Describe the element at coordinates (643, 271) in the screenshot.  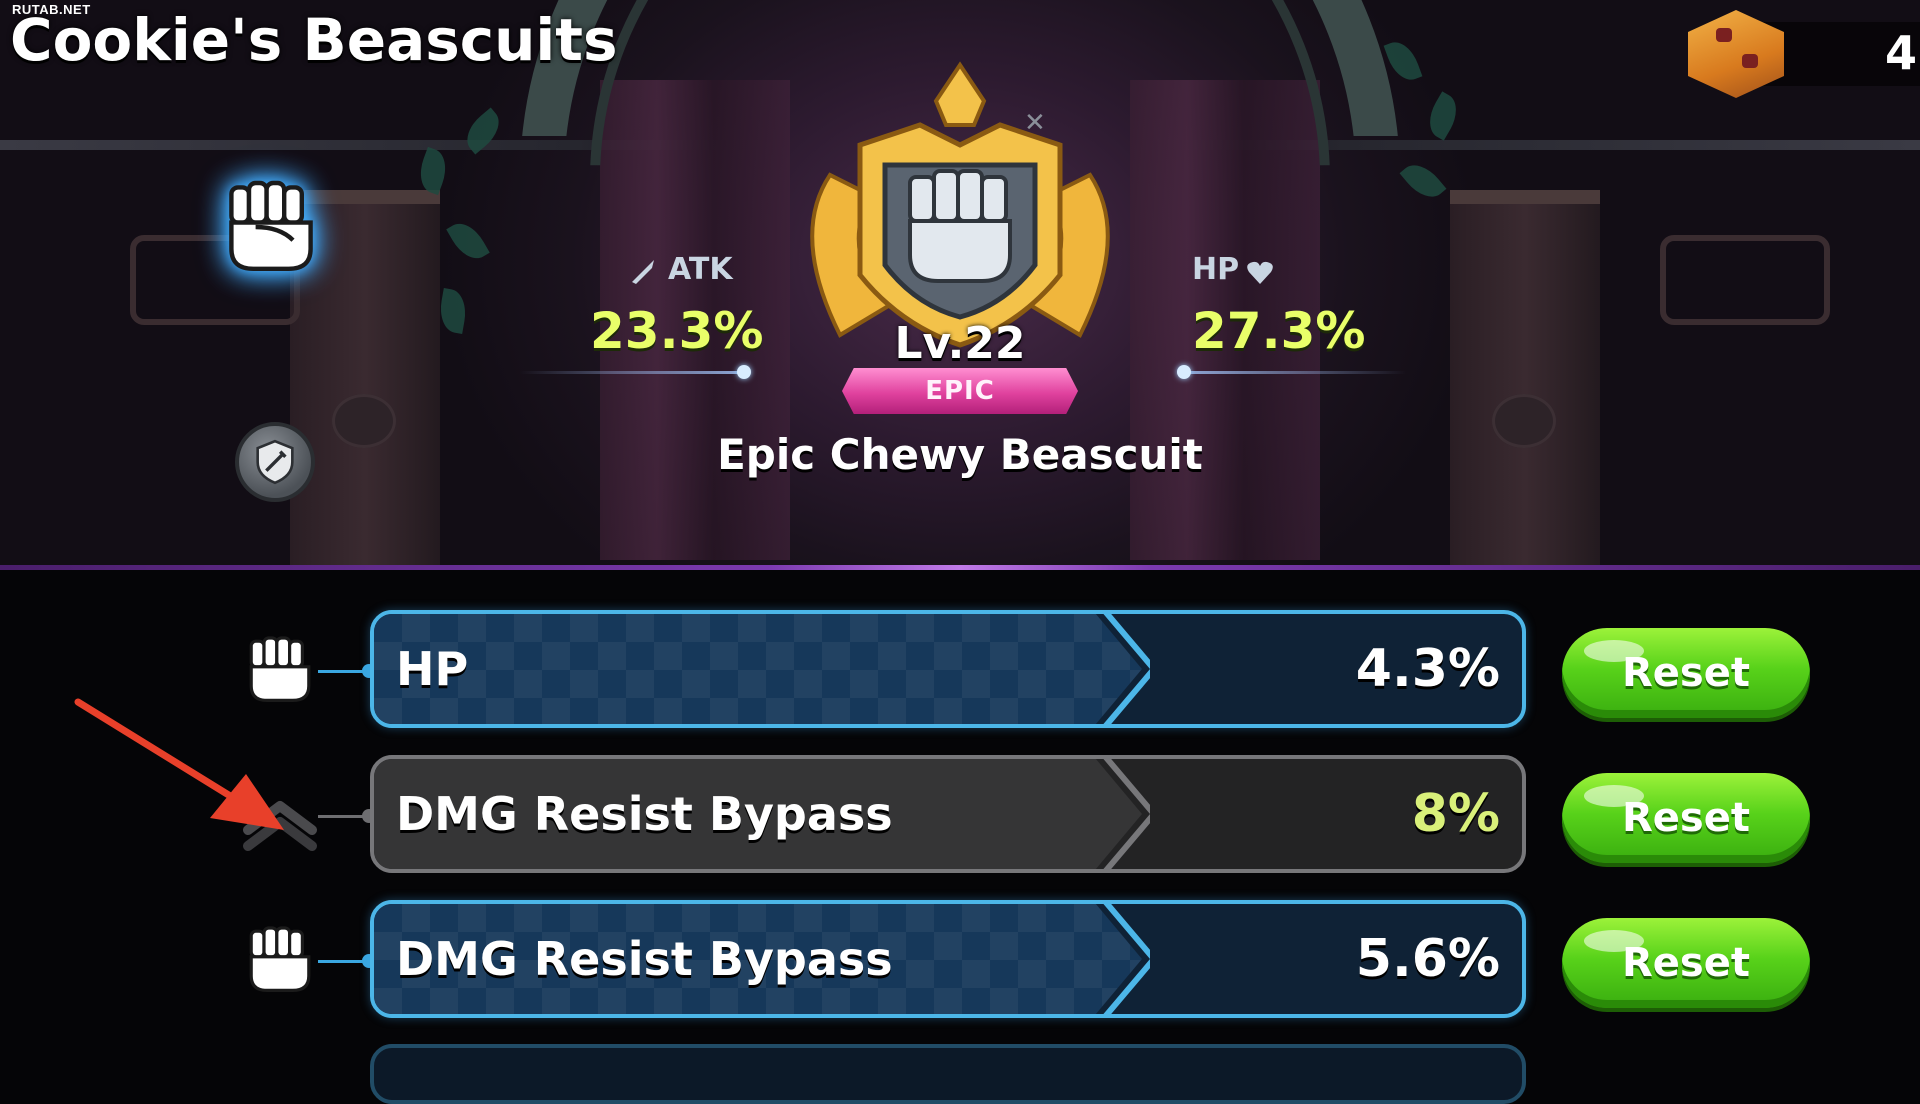
I see `atk-sword-icon` at that location.